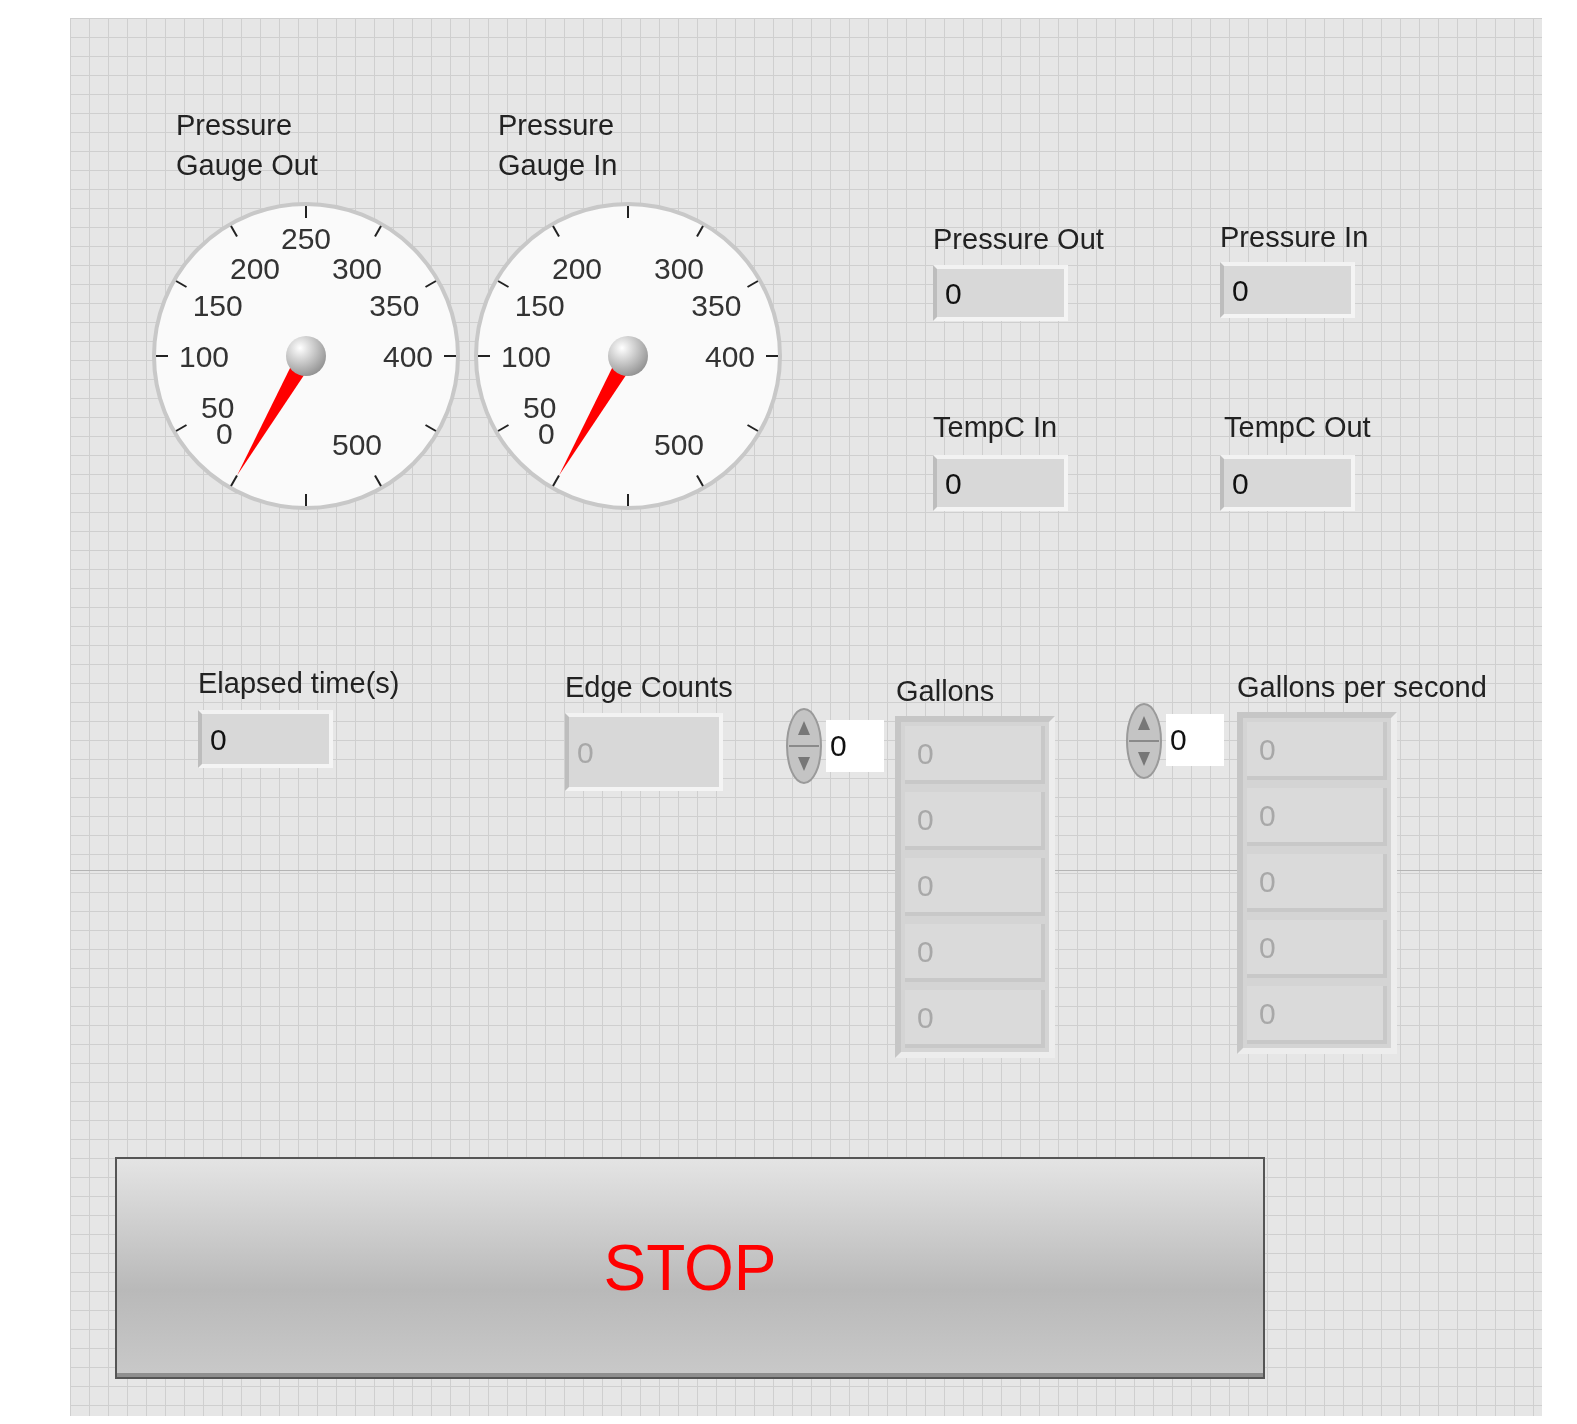 The height and width of the screenshot is (1424, 1577). Describe the element at coordinates (945, 691) in the screenshot. I see `array-label: Gallons` at that location.